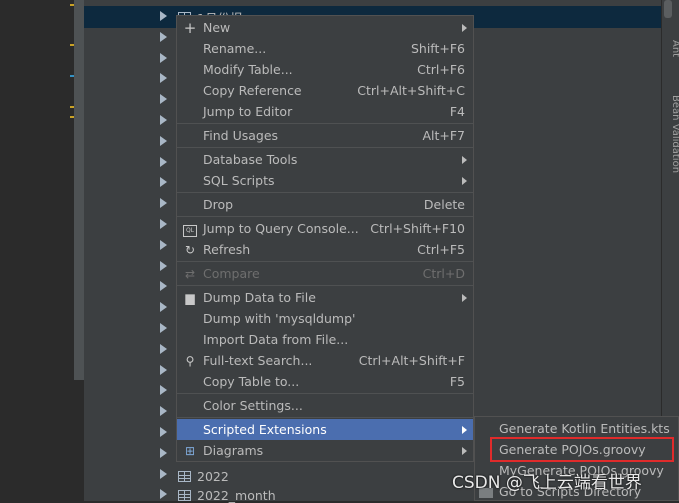 The height and width of the screenshot is (503, 679). I want to click on compare-icon: ⇄, so click(190, 273).